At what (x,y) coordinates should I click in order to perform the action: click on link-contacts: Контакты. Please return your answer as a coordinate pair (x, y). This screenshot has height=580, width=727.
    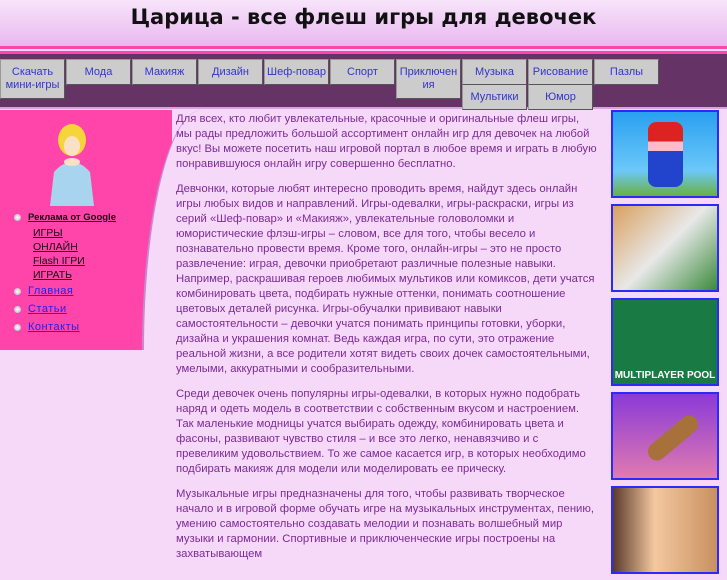
    Looking at the image, I should click on (54, 327).